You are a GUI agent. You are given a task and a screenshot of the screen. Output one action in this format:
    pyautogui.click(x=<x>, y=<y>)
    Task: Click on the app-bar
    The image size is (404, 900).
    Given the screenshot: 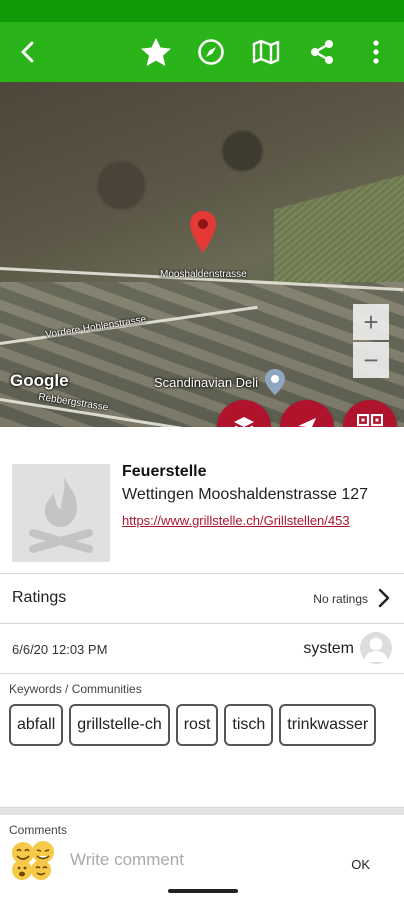 What is the action you would take?
    pyautogui.click(x=202, y=52)
    